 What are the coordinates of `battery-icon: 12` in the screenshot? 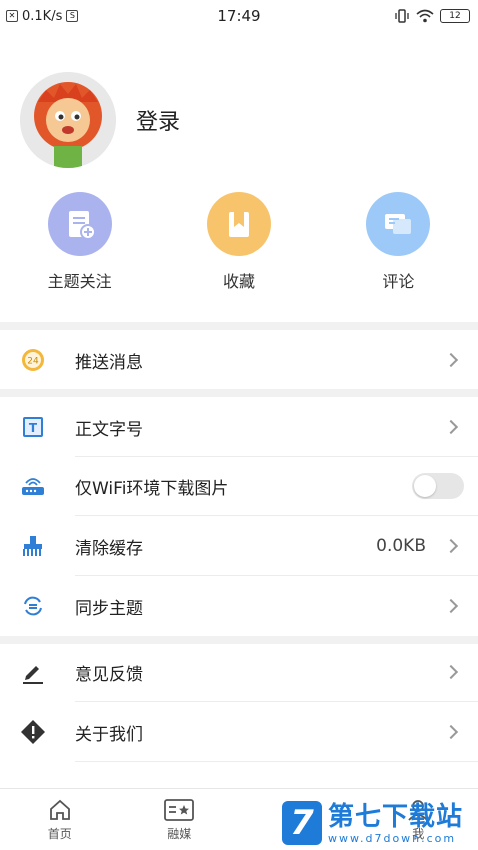 It's located at (455, 16).